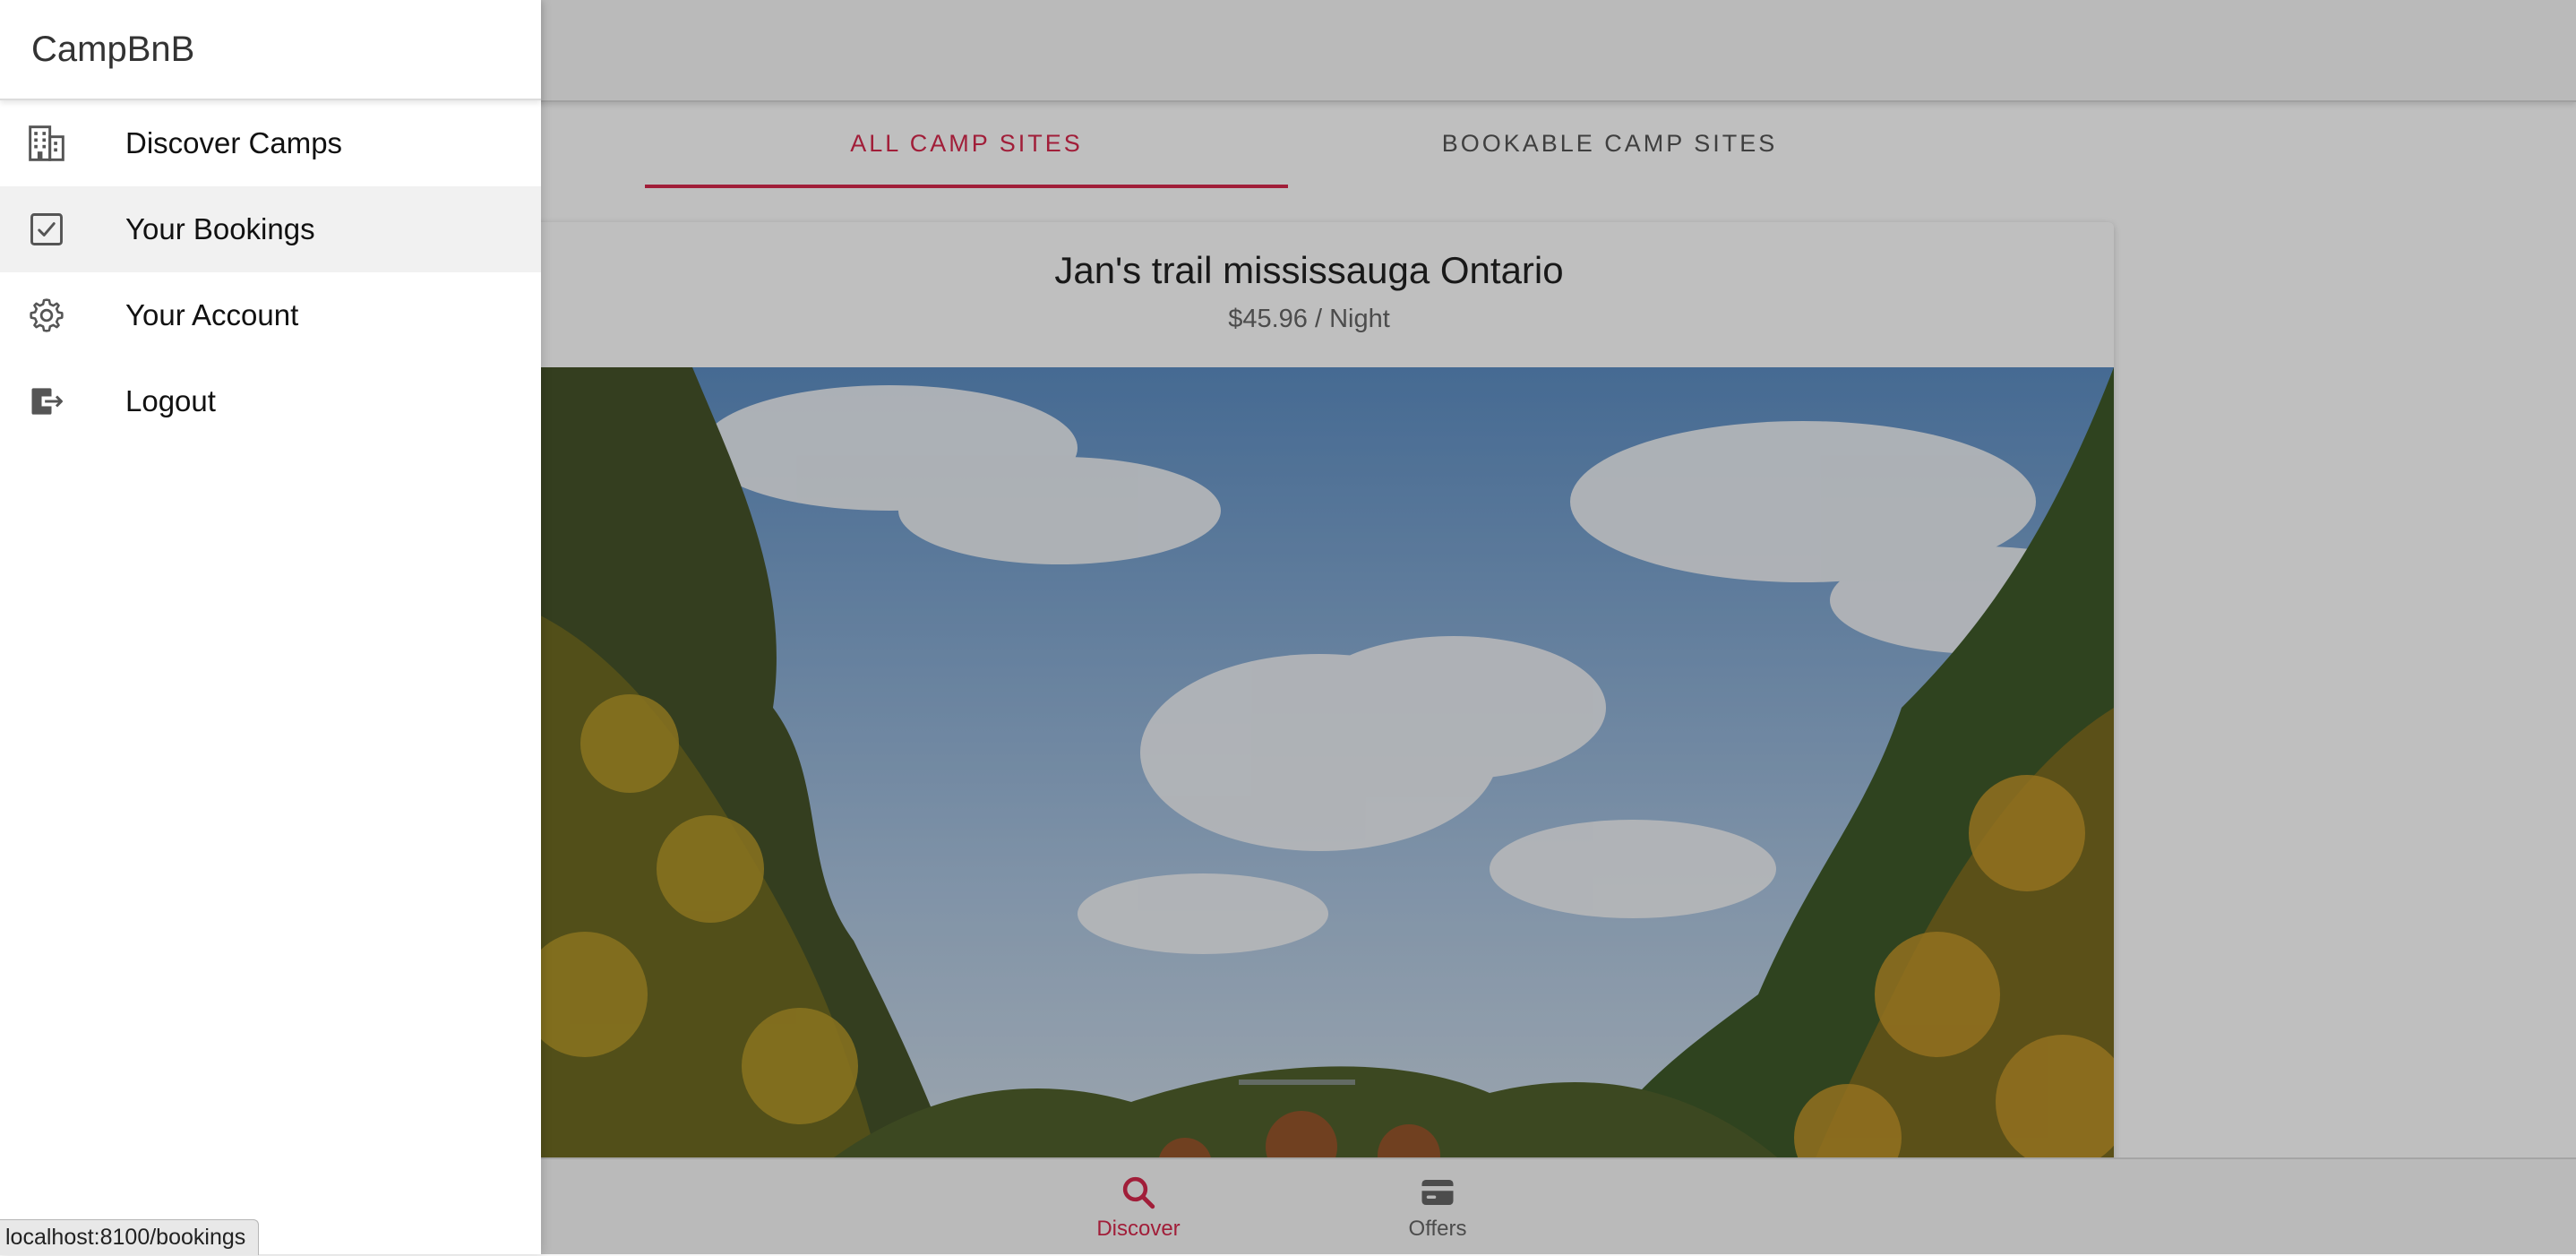 Image resolution: width=2576 pixels, height=1256 pixels. Describe the element at coordinates (62, 401) in the screenshot. I see `logout-icon` at that location.